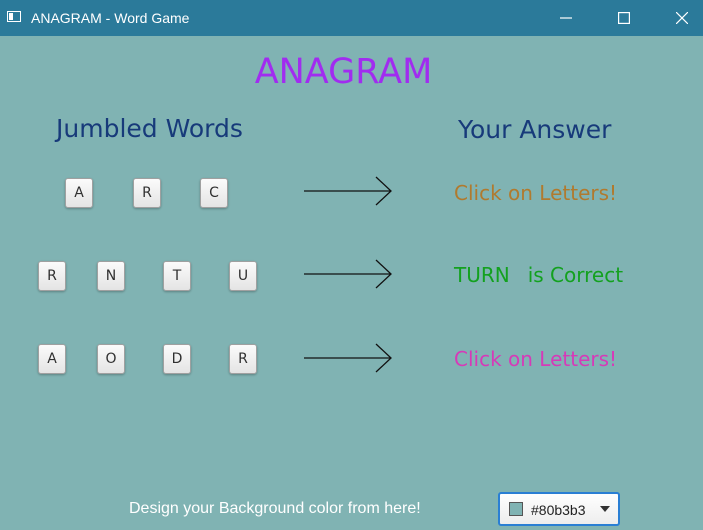  Describe the element at coordinates (149, 128) in the screenshot. I see `jumbled-words-heading: Jumbled Words` at that location.